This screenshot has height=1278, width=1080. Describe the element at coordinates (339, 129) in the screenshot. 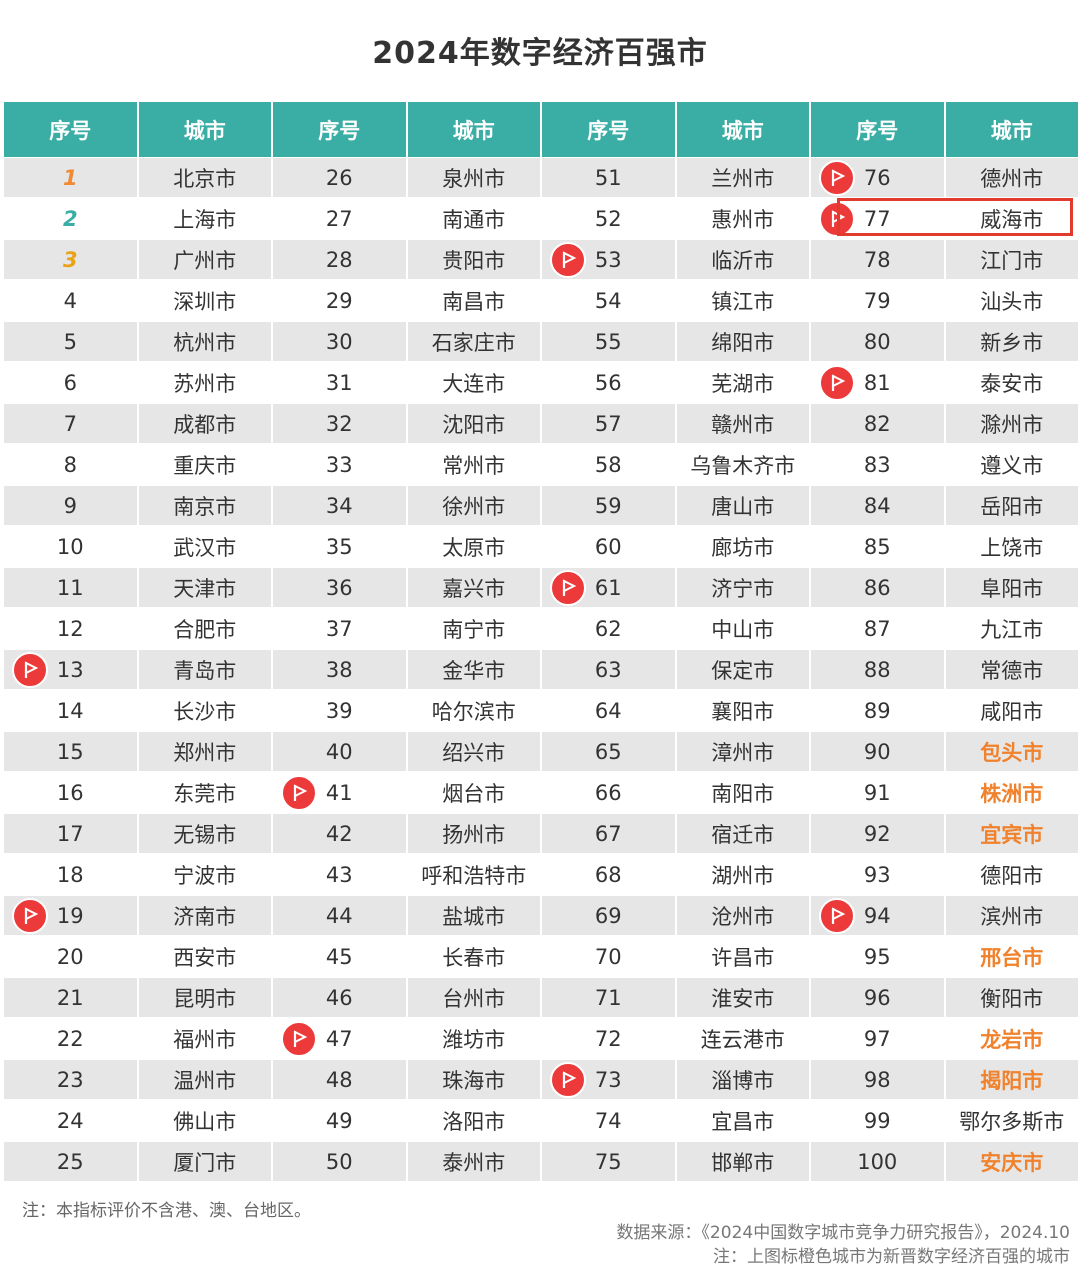

I see `header-rank: 序号` at that location.